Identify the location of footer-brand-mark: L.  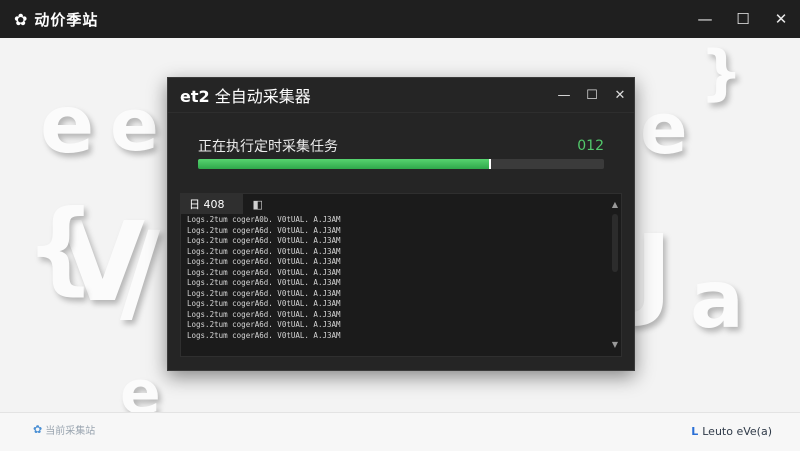
(695, 431).